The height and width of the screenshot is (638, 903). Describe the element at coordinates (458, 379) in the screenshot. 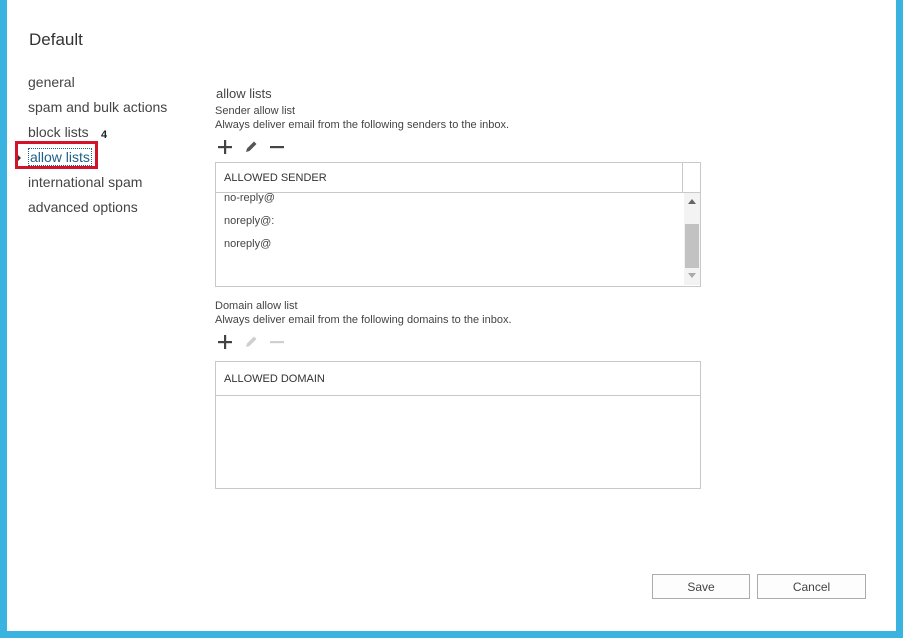

I see `column-header-allowed-domain: ALLOWED DOMAIN` at that location.